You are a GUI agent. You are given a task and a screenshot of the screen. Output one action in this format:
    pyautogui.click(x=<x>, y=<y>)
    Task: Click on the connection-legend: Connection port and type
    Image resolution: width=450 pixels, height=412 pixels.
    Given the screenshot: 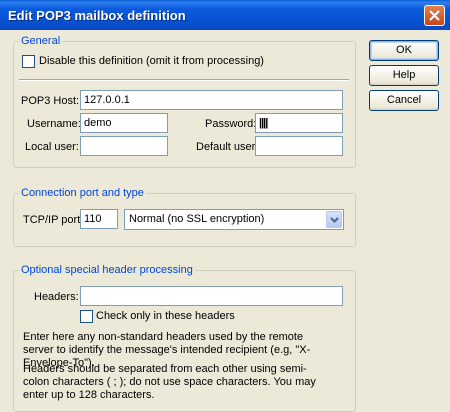 What is the action you would take?
    pyautogui.click(x=82, y=193)
    